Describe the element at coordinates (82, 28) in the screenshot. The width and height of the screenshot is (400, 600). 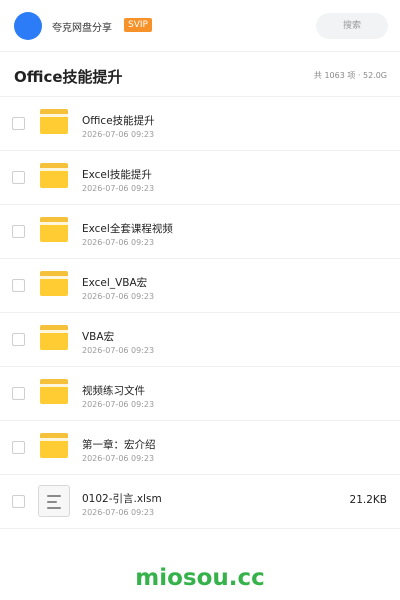
I see `share-title: 夸克网盘分享` at that location.